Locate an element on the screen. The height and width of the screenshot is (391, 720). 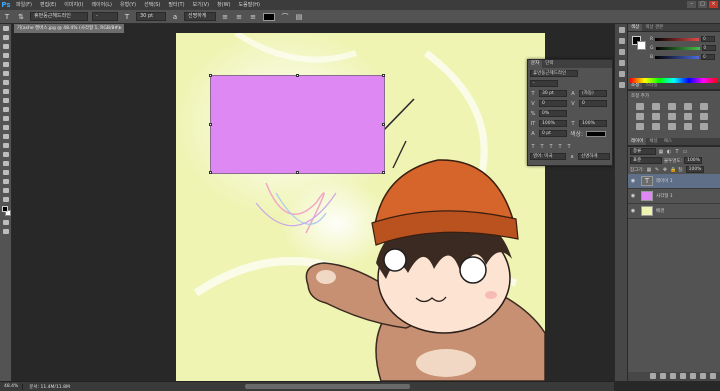
type-tool-icon: T is located at coordinates (7, 17).